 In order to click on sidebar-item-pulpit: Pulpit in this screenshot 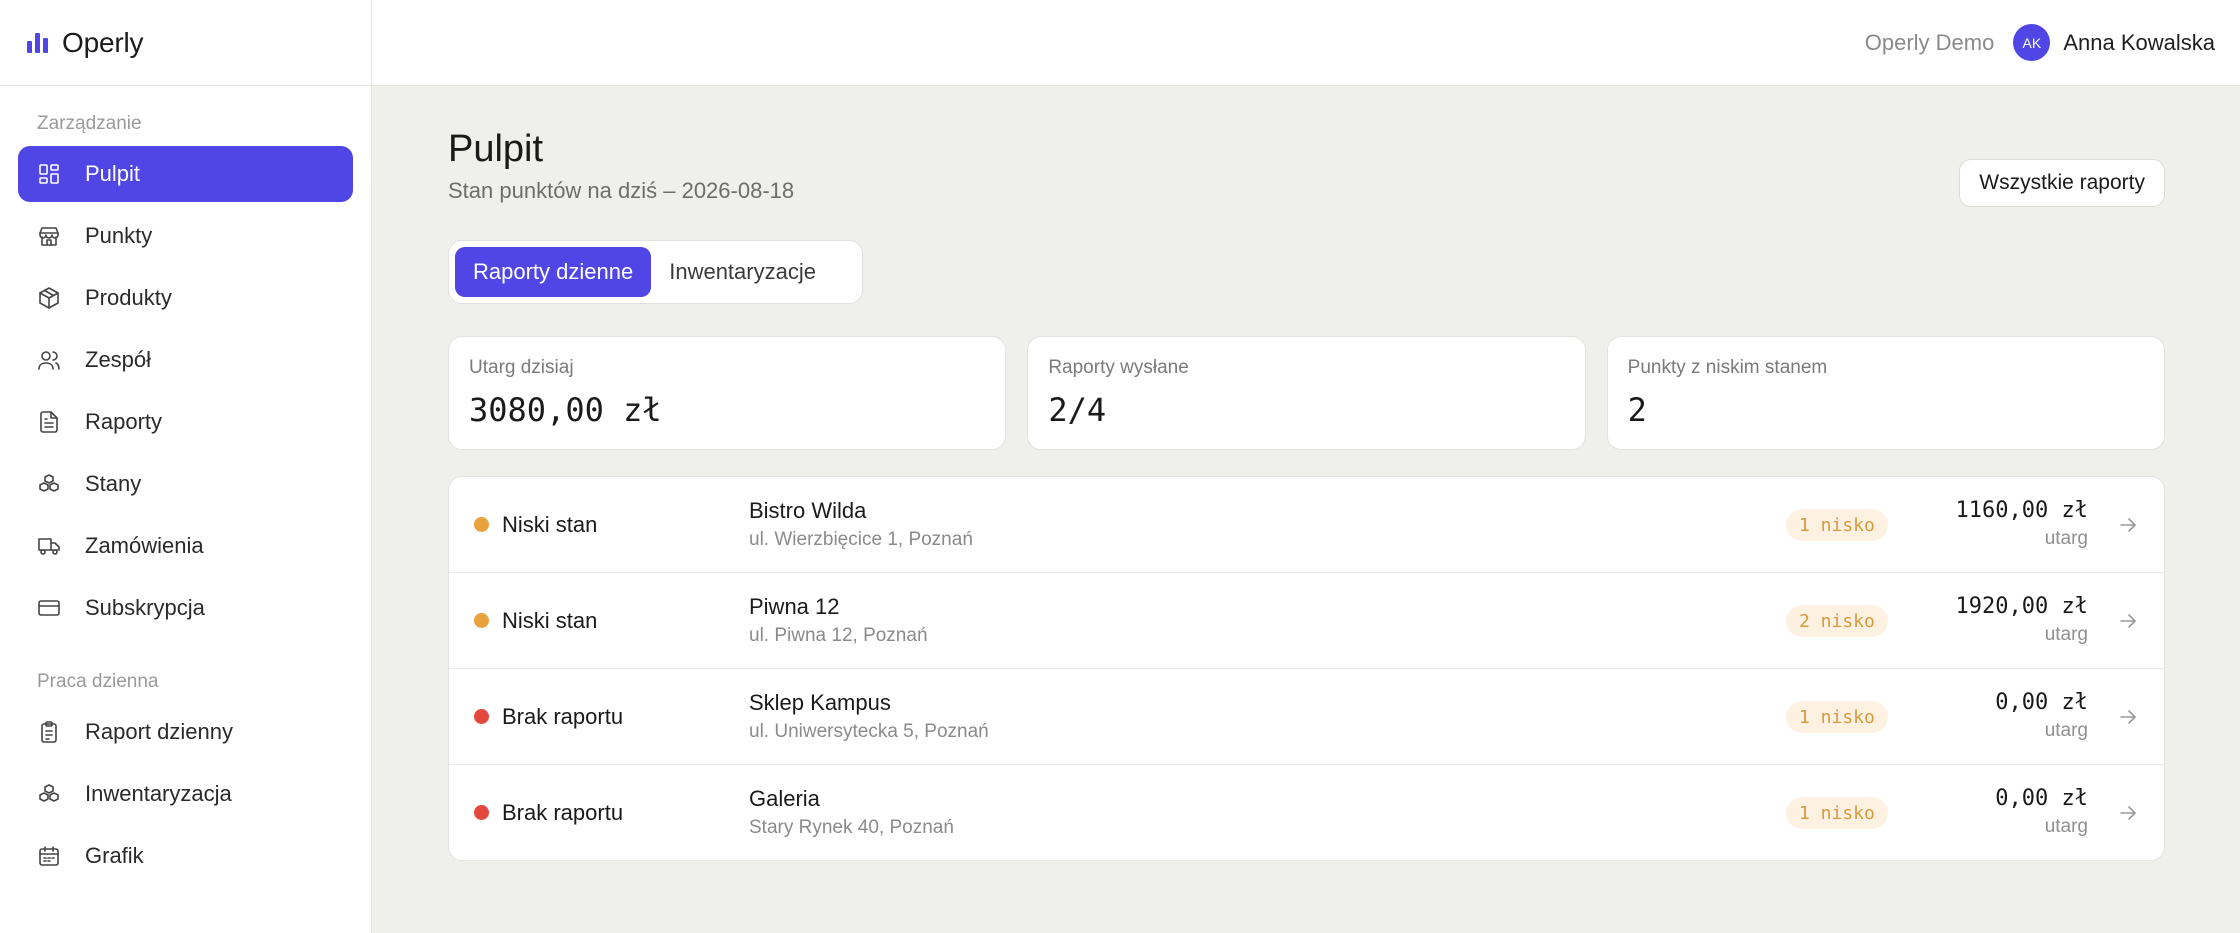, I will do `click(185, 174)`.